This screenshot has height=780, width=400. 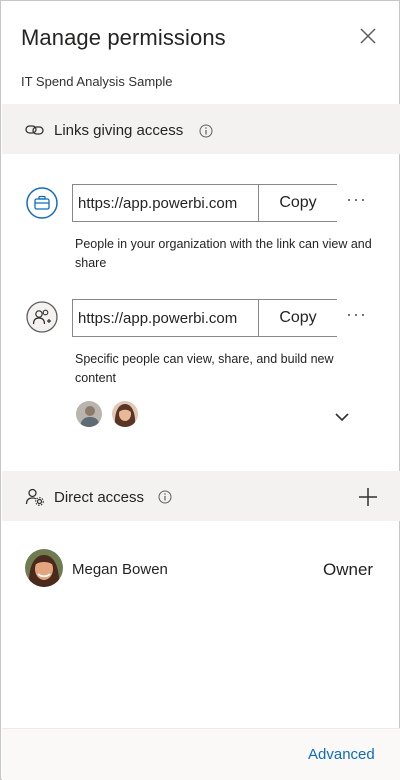 What do you see at coordinates (368, 36) in the screenshot?
I see `close-icon` at bounding box center [368, 36].